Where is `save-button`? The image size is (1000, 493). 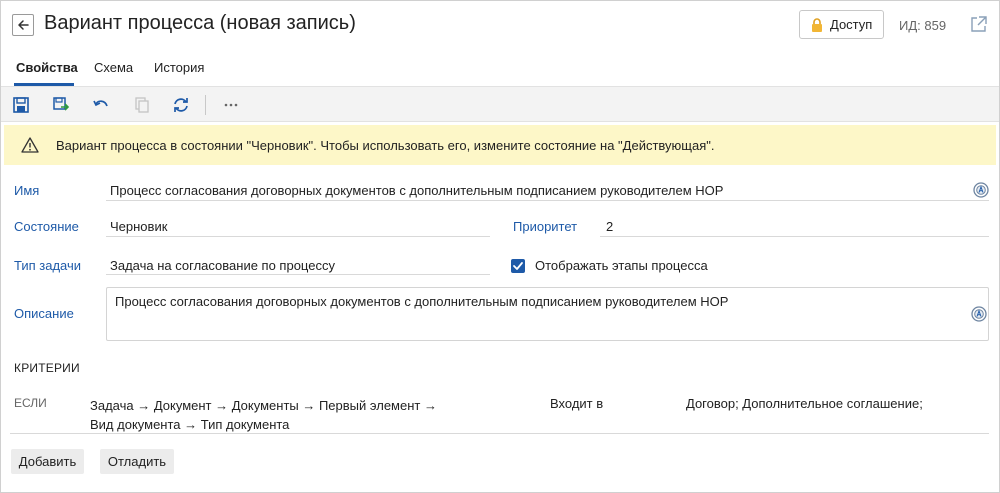 save-button is located at coordinates (21, 105).